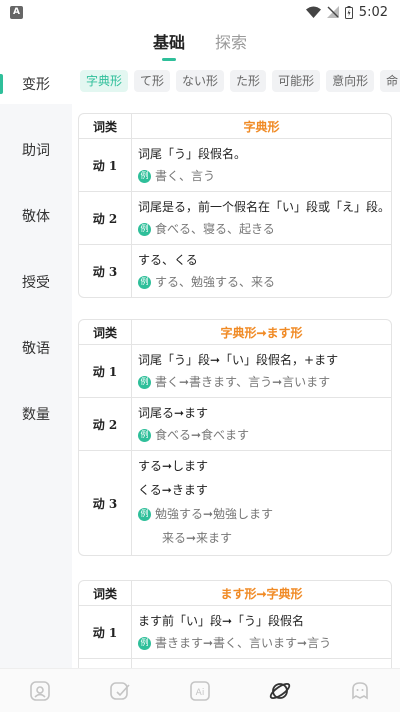 The image size is (400, 712). I want to click on status-left: A, so click(16, 12).